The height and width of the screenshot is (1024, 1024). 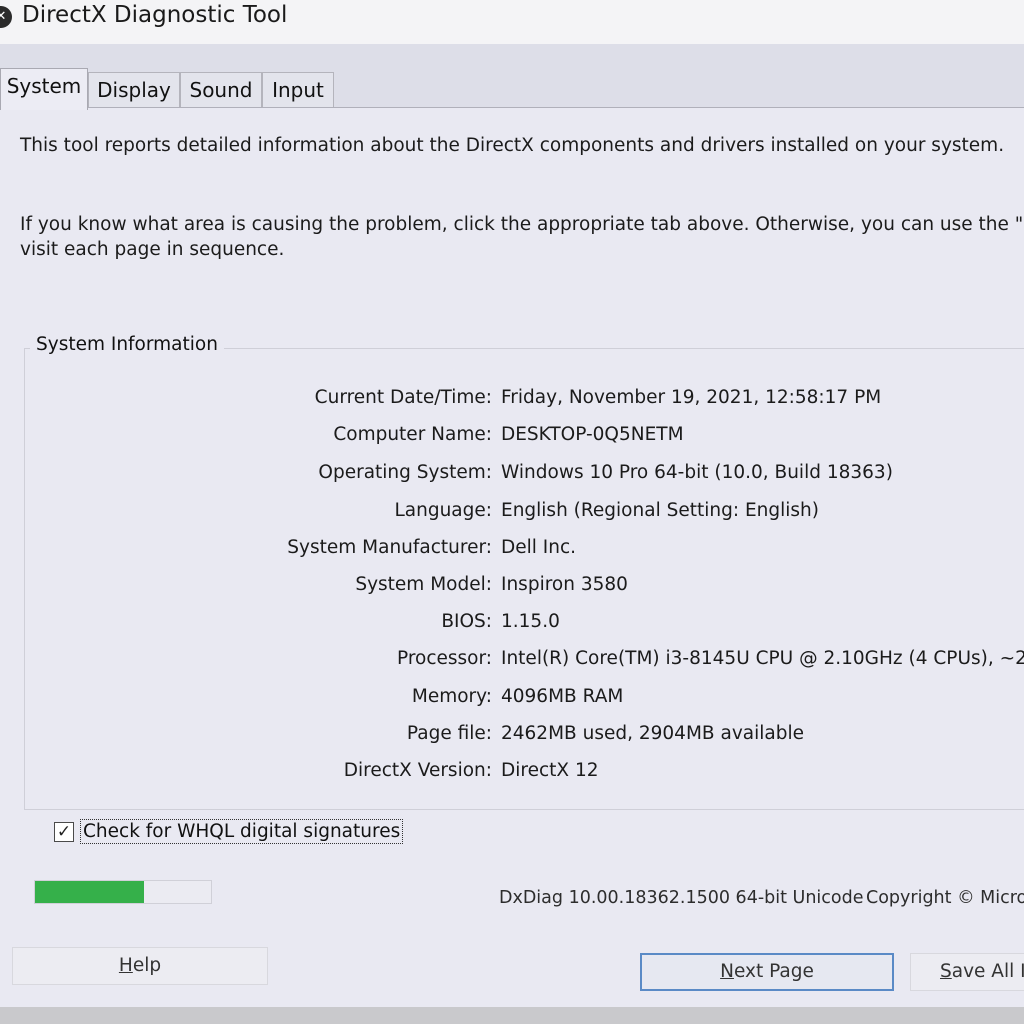 What do you see at coordinates (987, 971) in the screenshot?
I see `save-button-label: ave All I` at bounding box center [987, 971].